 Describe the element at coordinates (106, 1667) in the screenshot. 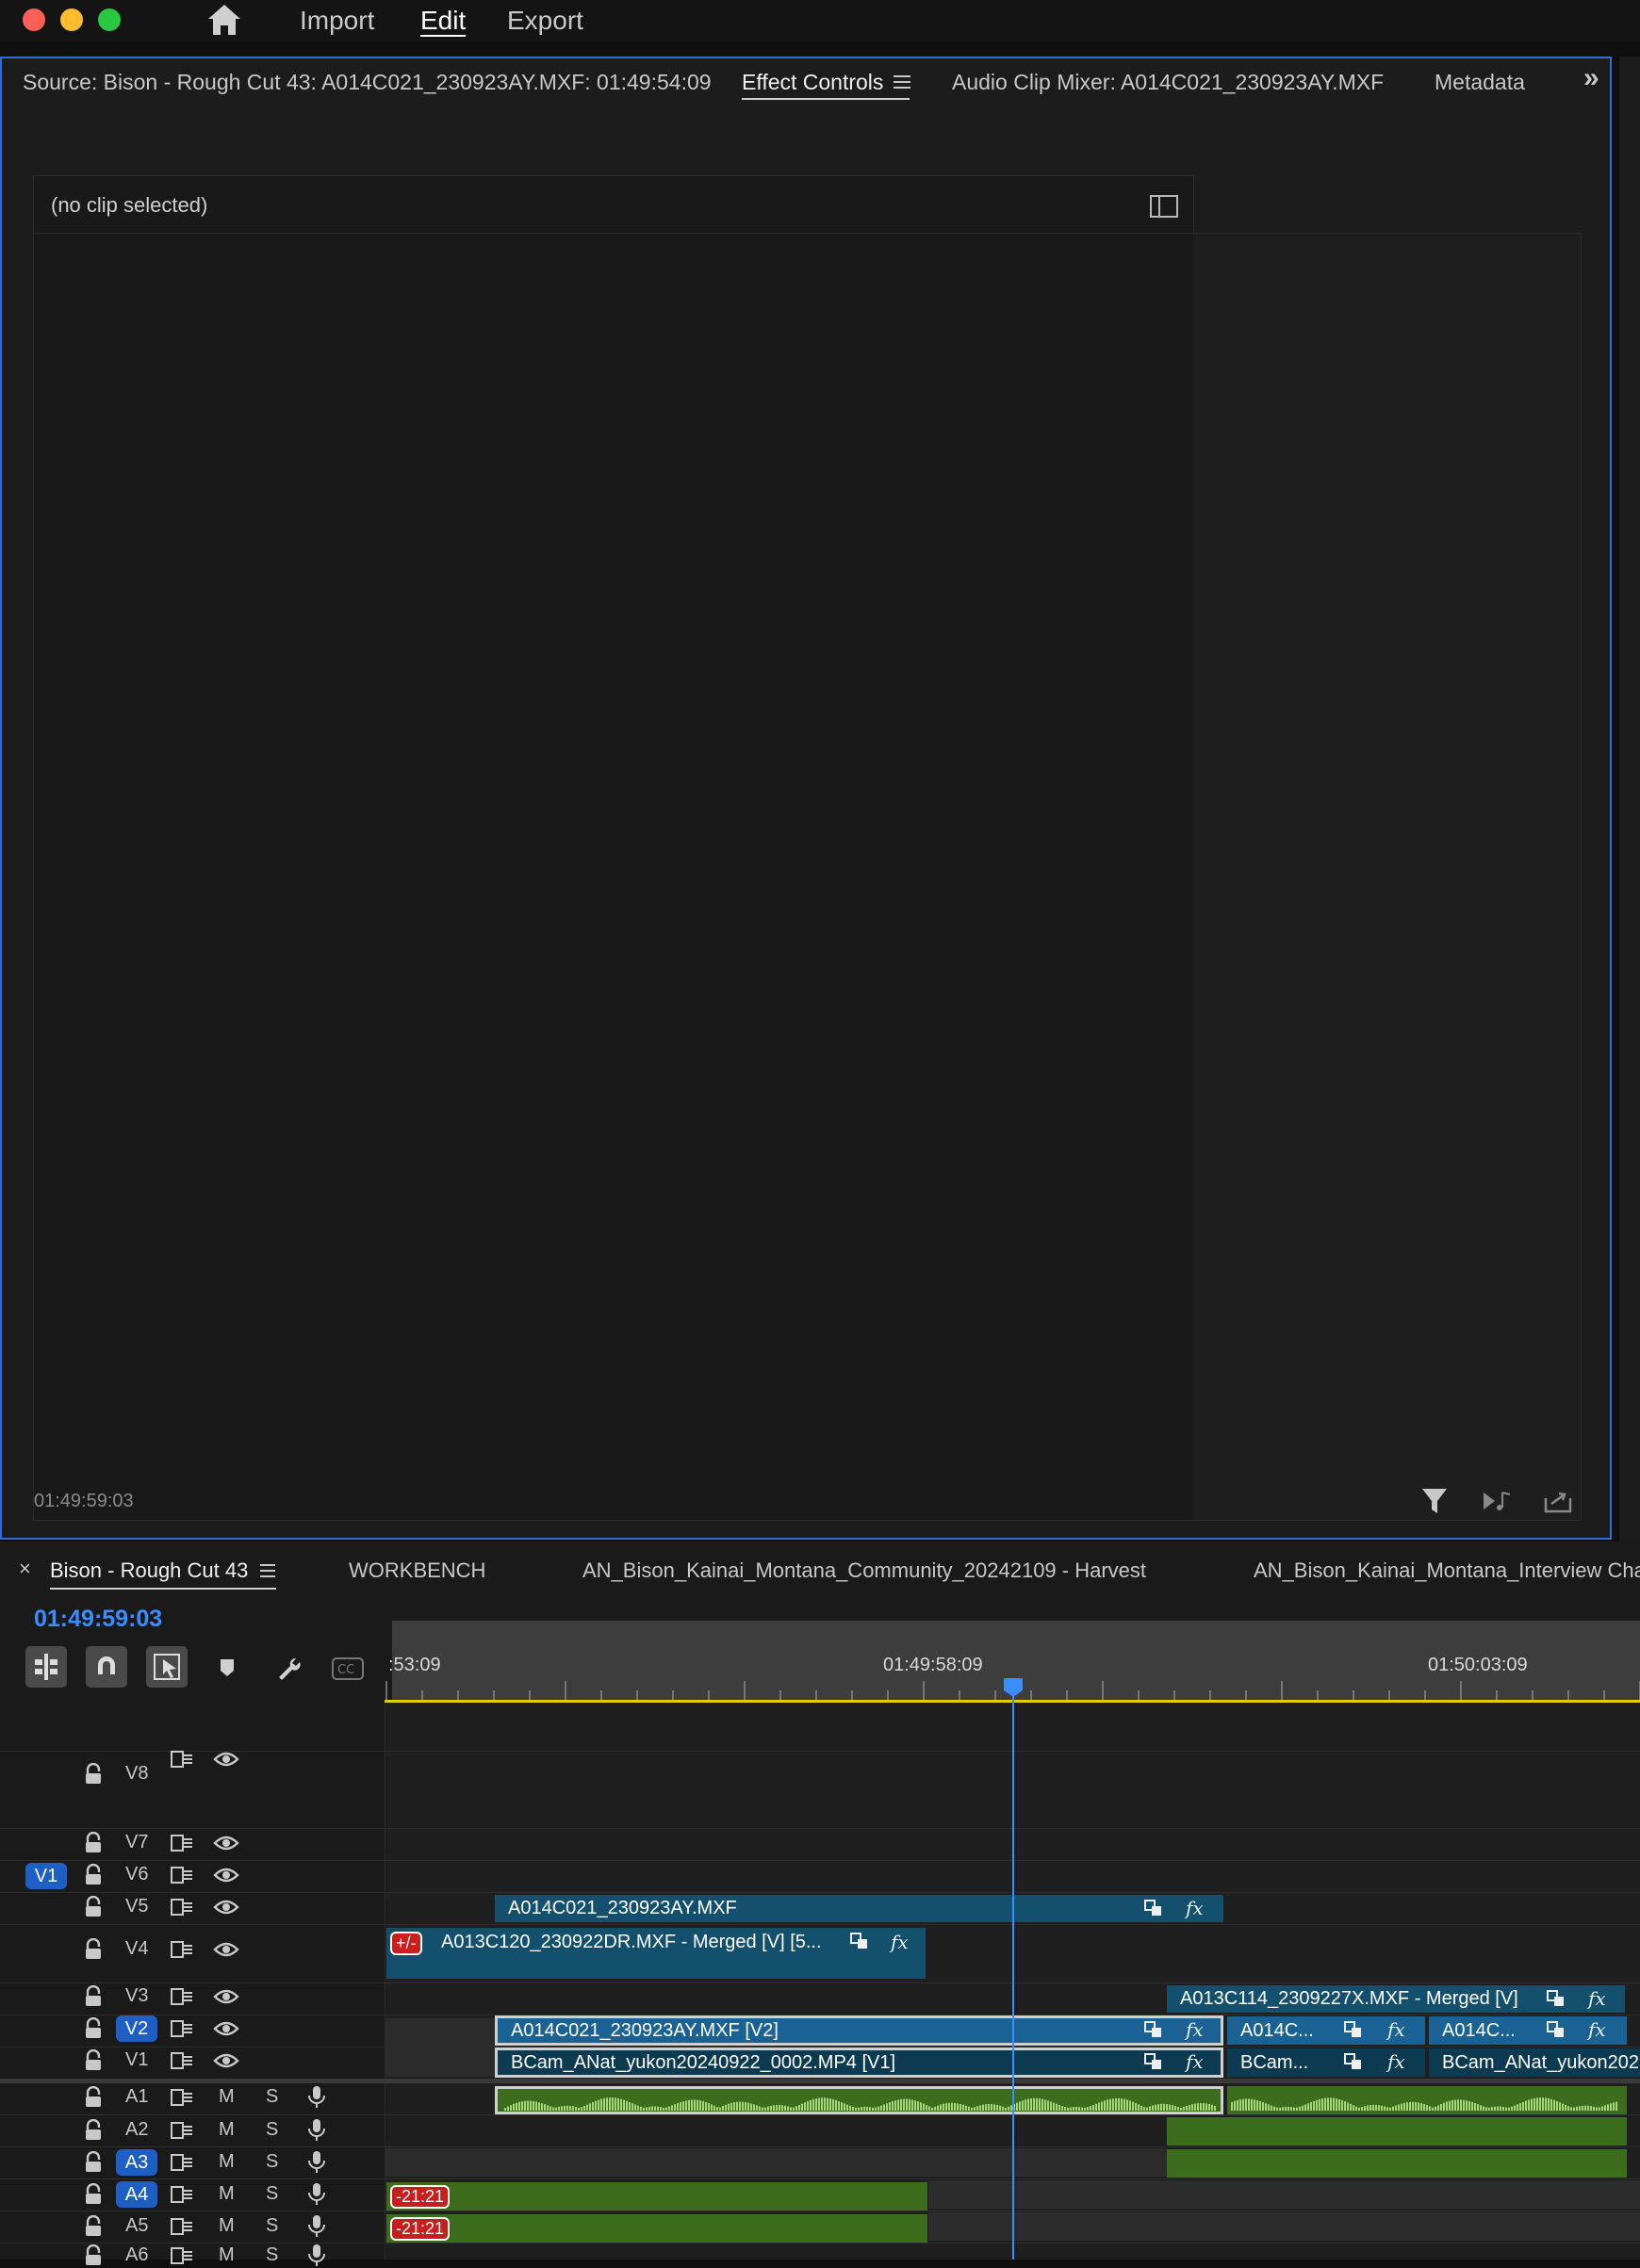

I see `snap-button` at that location.